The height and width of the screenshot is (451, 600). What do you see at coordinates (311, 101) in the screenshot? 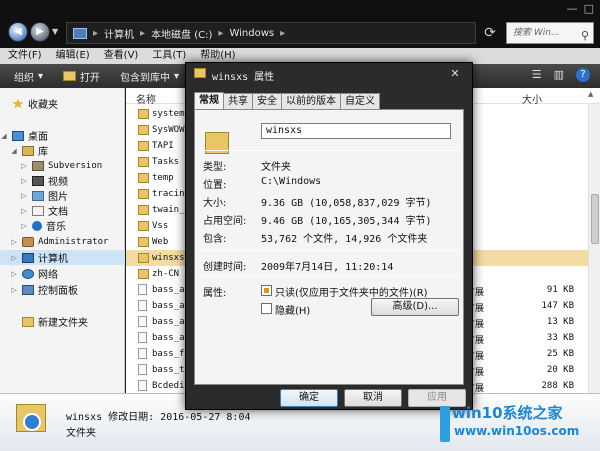
I see `tab-previous-versions: 以前的版本` at bounding box center [311, 101].